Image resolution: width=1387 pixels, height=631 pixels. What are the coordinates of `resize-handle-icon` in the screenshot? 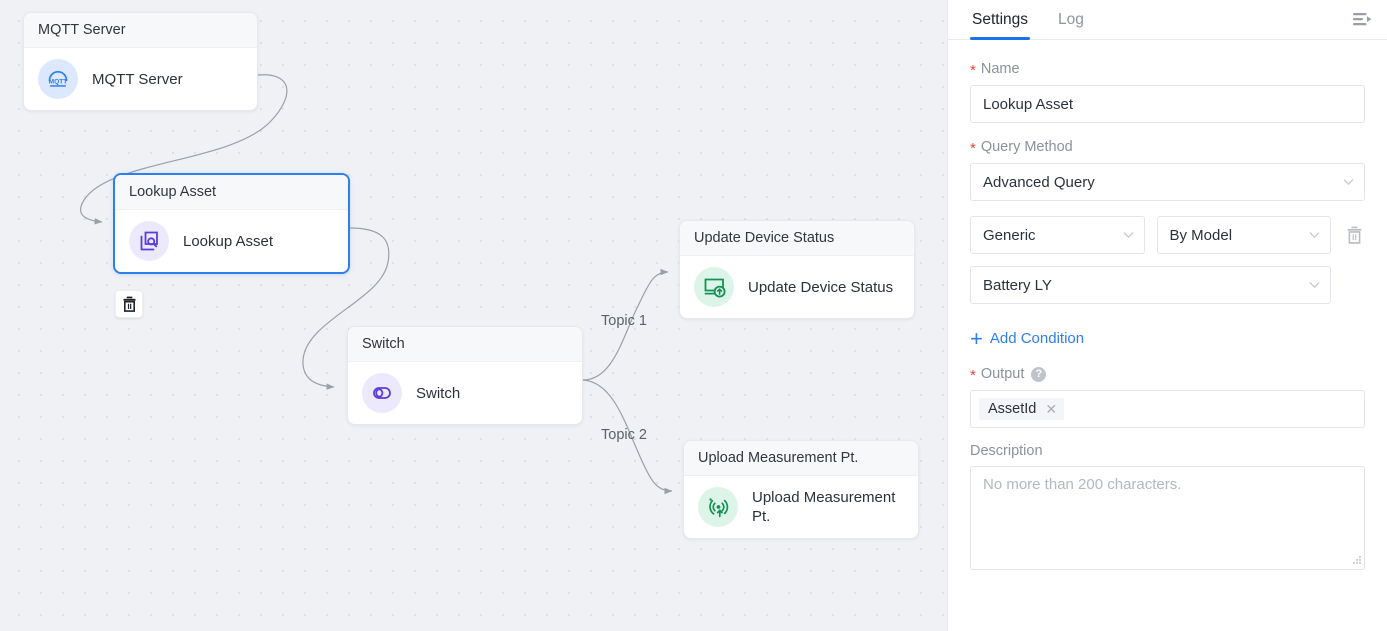 It's located at (1356, 561).